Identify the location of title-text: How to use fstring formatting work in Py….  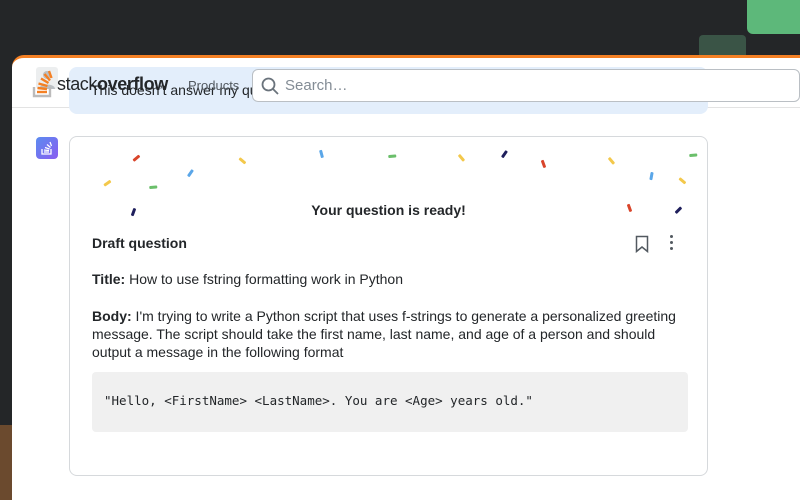
(264, 279).